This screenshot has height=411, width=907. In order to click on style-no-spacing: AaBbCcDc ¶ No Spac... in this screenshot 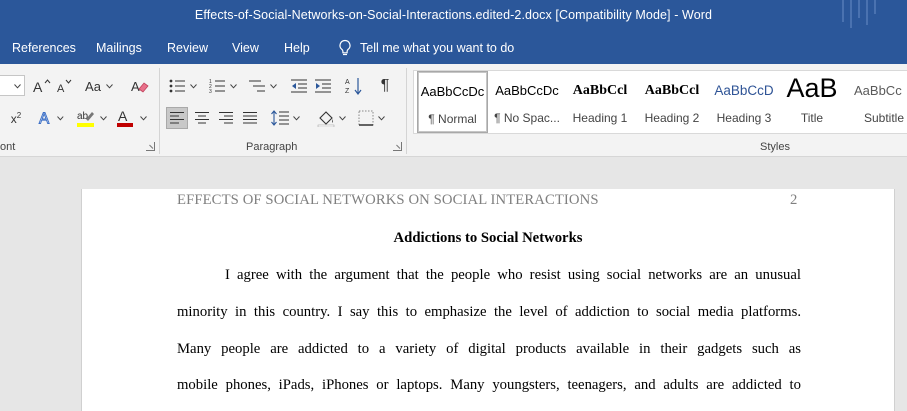, I will do `click(527, 102)`.